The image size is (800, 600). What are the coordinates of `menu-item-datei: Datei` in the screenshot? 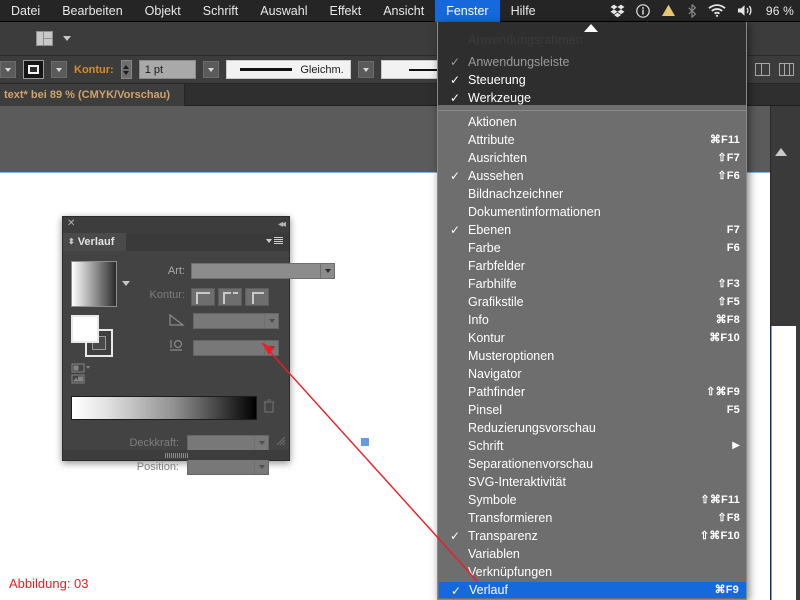 It's located at (25, 11).